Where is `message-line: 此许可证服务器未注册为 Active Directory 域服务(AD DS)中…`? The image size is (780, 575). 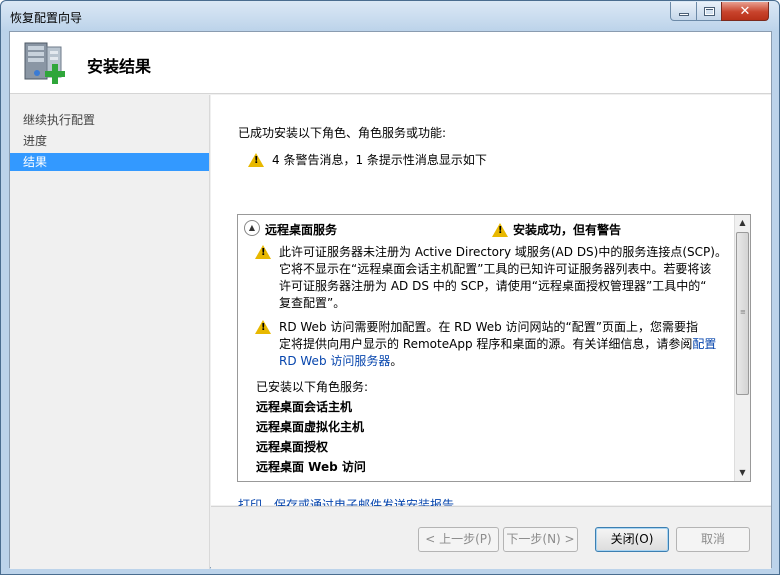 message-line: 此许可证服务器未注册为 Active Directory 域服务(AD DS)中… is located at coordinates (503, 252).